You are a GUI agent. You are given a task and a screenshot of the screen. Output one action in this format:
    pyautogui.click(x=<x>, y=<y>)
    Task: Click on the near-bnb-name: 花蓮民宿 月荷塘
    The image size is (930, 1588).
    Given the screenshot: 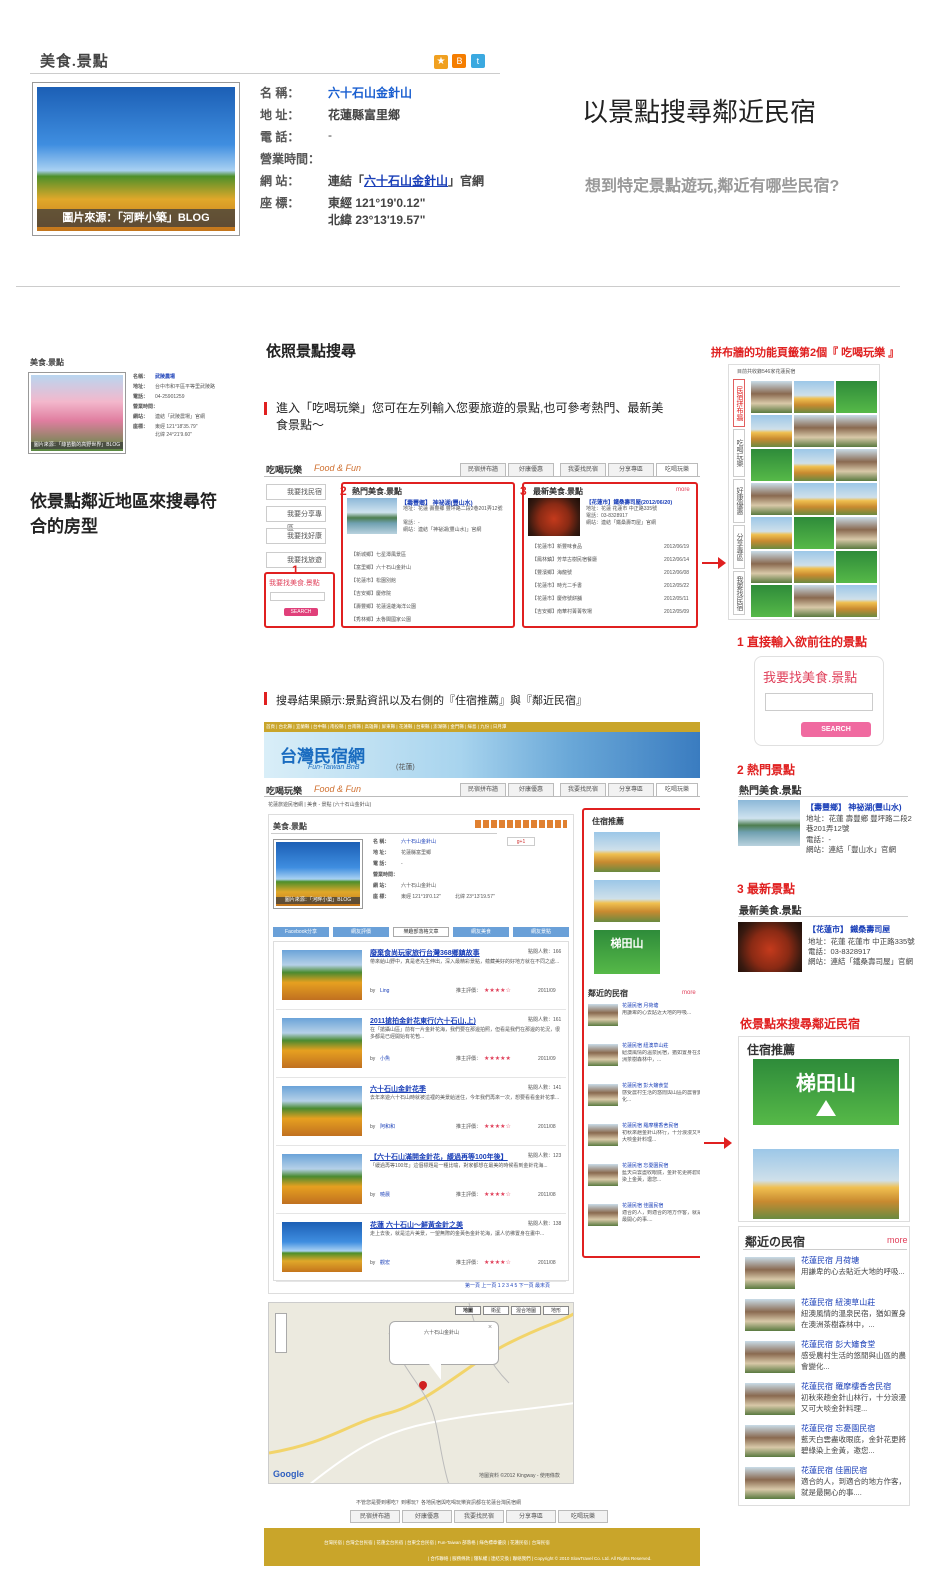 What is the action you would take?
    pyautogui.click(x=830, y=1260)
    